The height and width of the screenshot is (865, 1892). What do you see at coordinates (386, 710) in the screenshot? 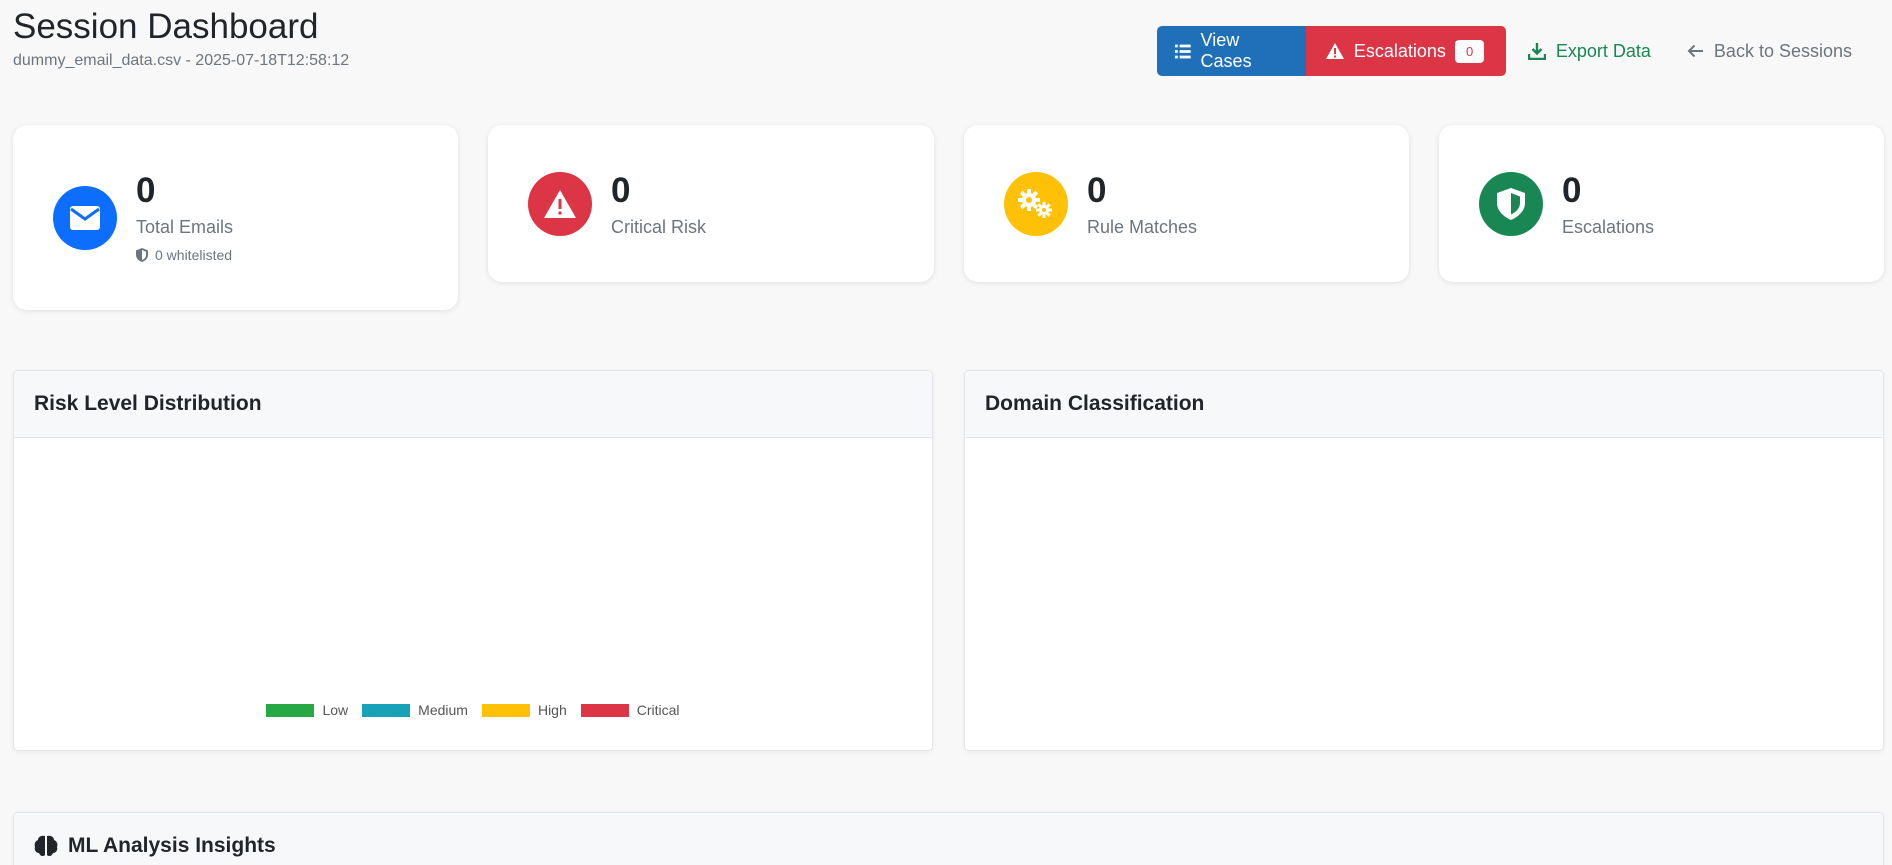
I see `legend-swatch-medium` at bounding box center [386, 710].